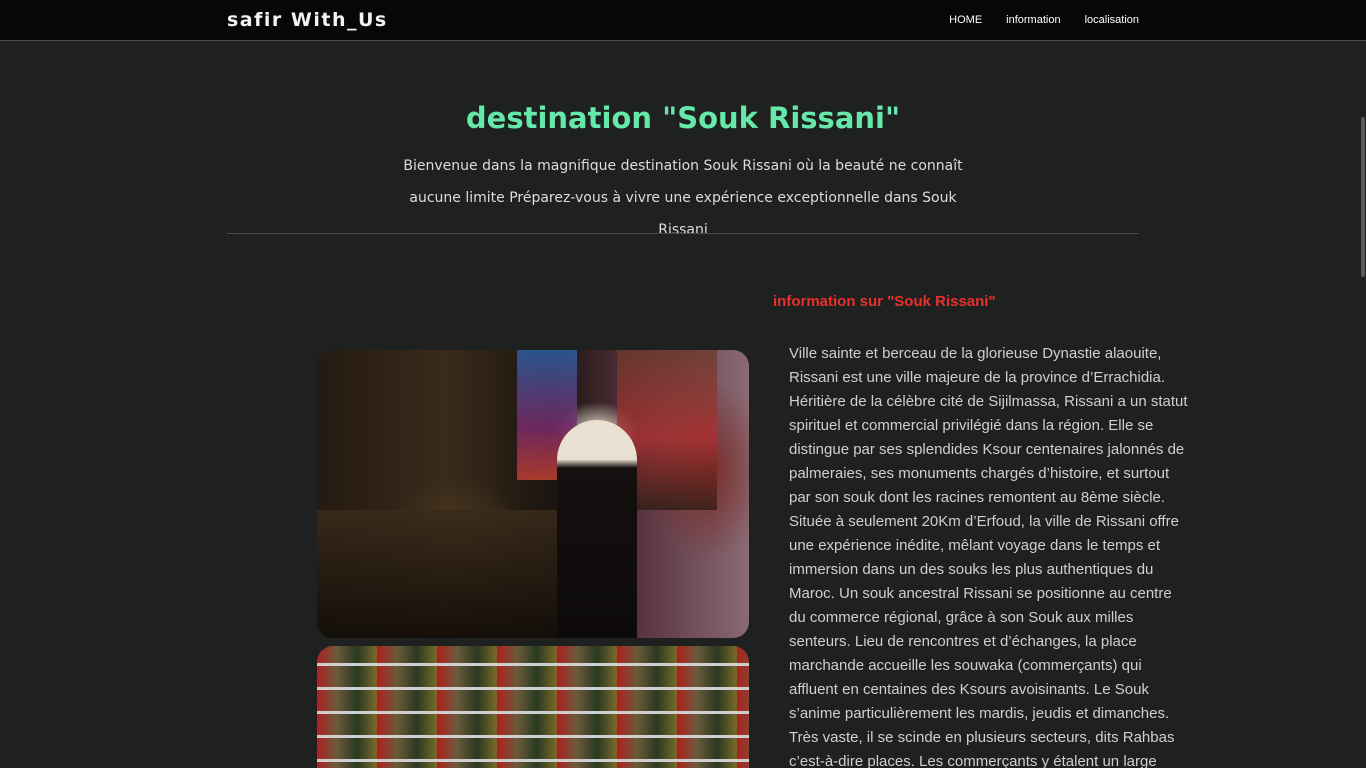 Image resolution: width=1366 pixels, height=768 pixels. I want to click on spice-sacks, so click(437, 574).